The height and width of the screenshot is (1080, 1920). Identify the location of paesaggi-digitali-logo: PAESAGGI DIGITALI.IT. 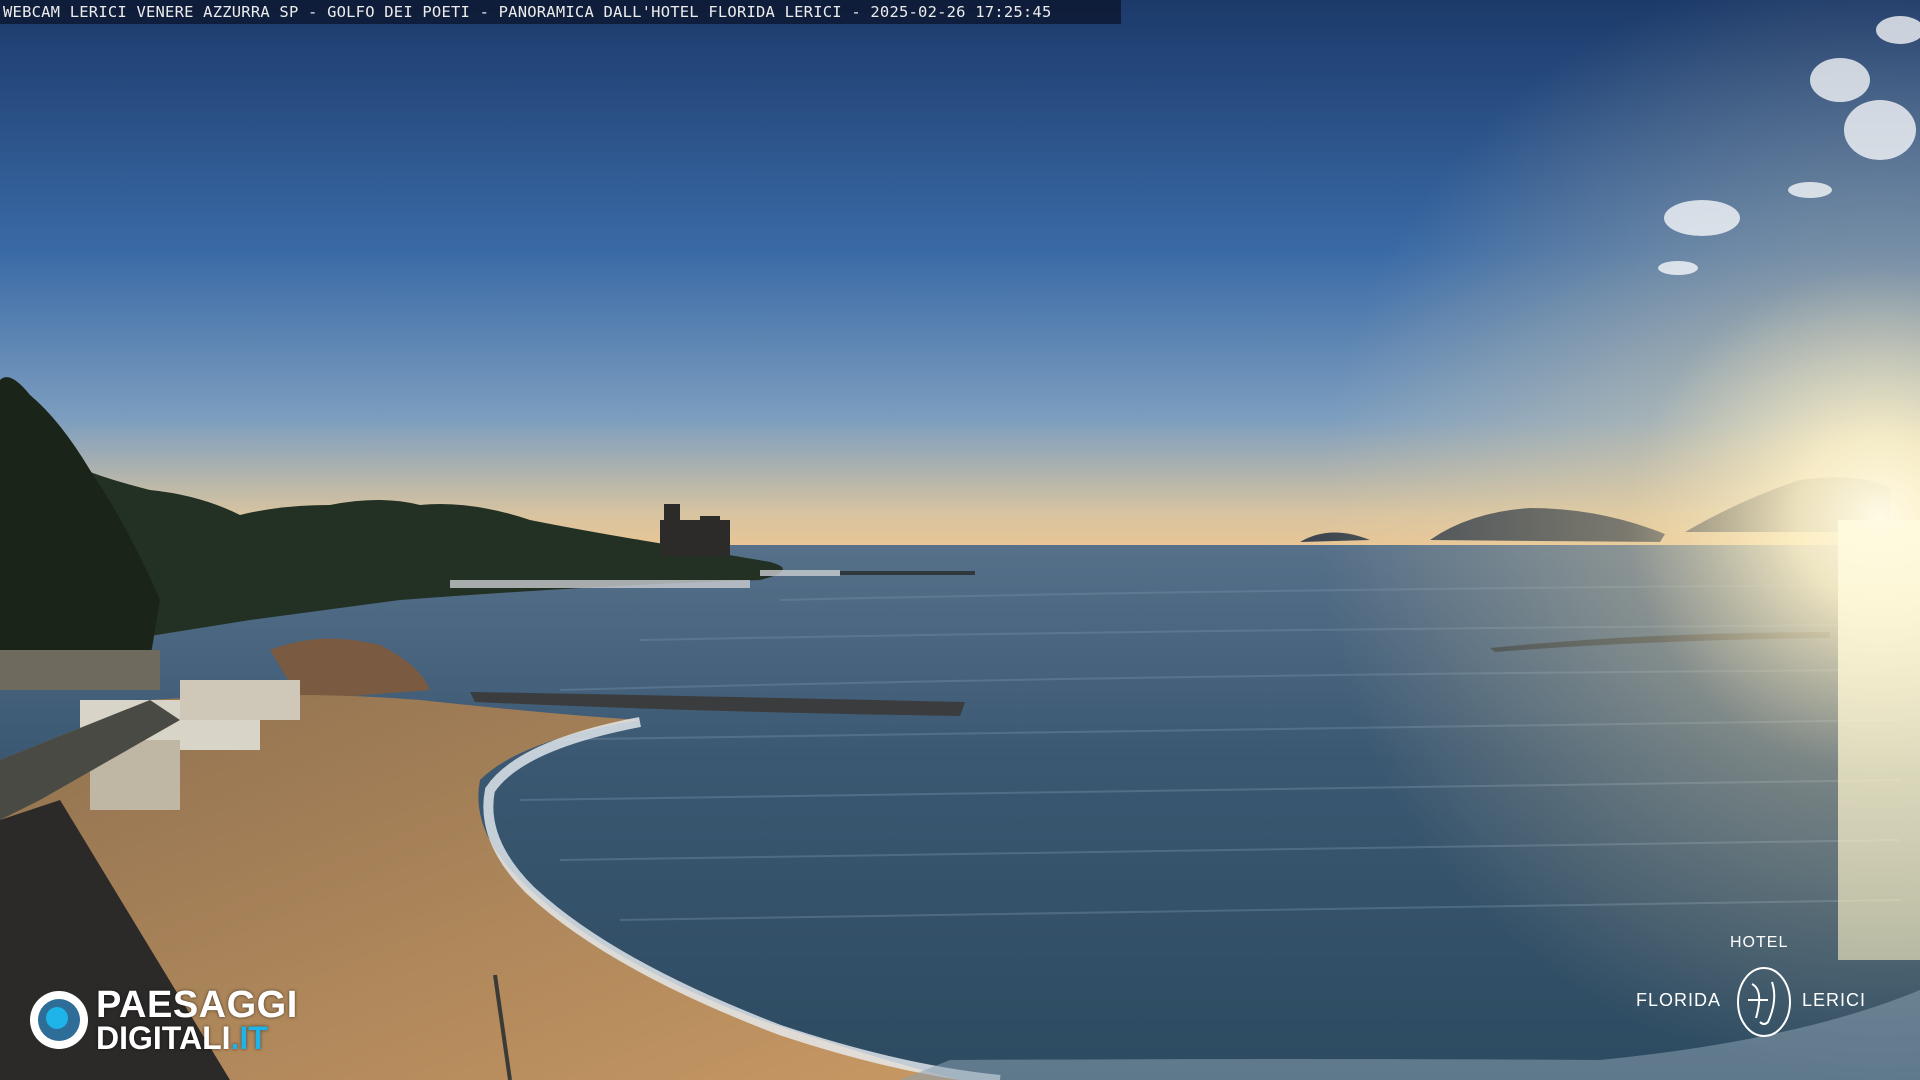
(185, 1020).